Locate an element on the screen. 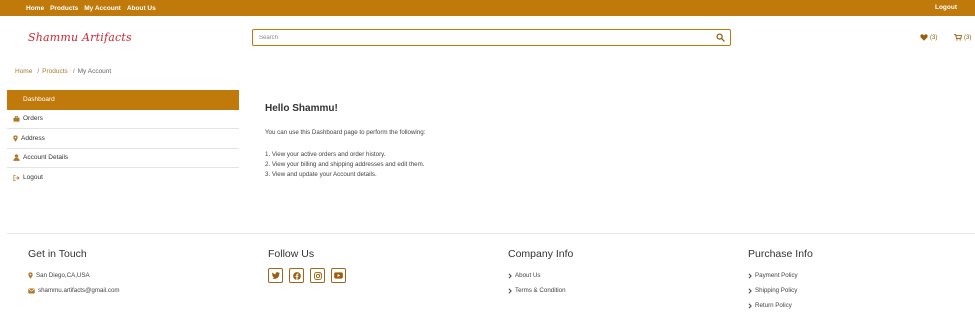  footer-link-terms: Terms & Condition is located at coordinates (540, 290).